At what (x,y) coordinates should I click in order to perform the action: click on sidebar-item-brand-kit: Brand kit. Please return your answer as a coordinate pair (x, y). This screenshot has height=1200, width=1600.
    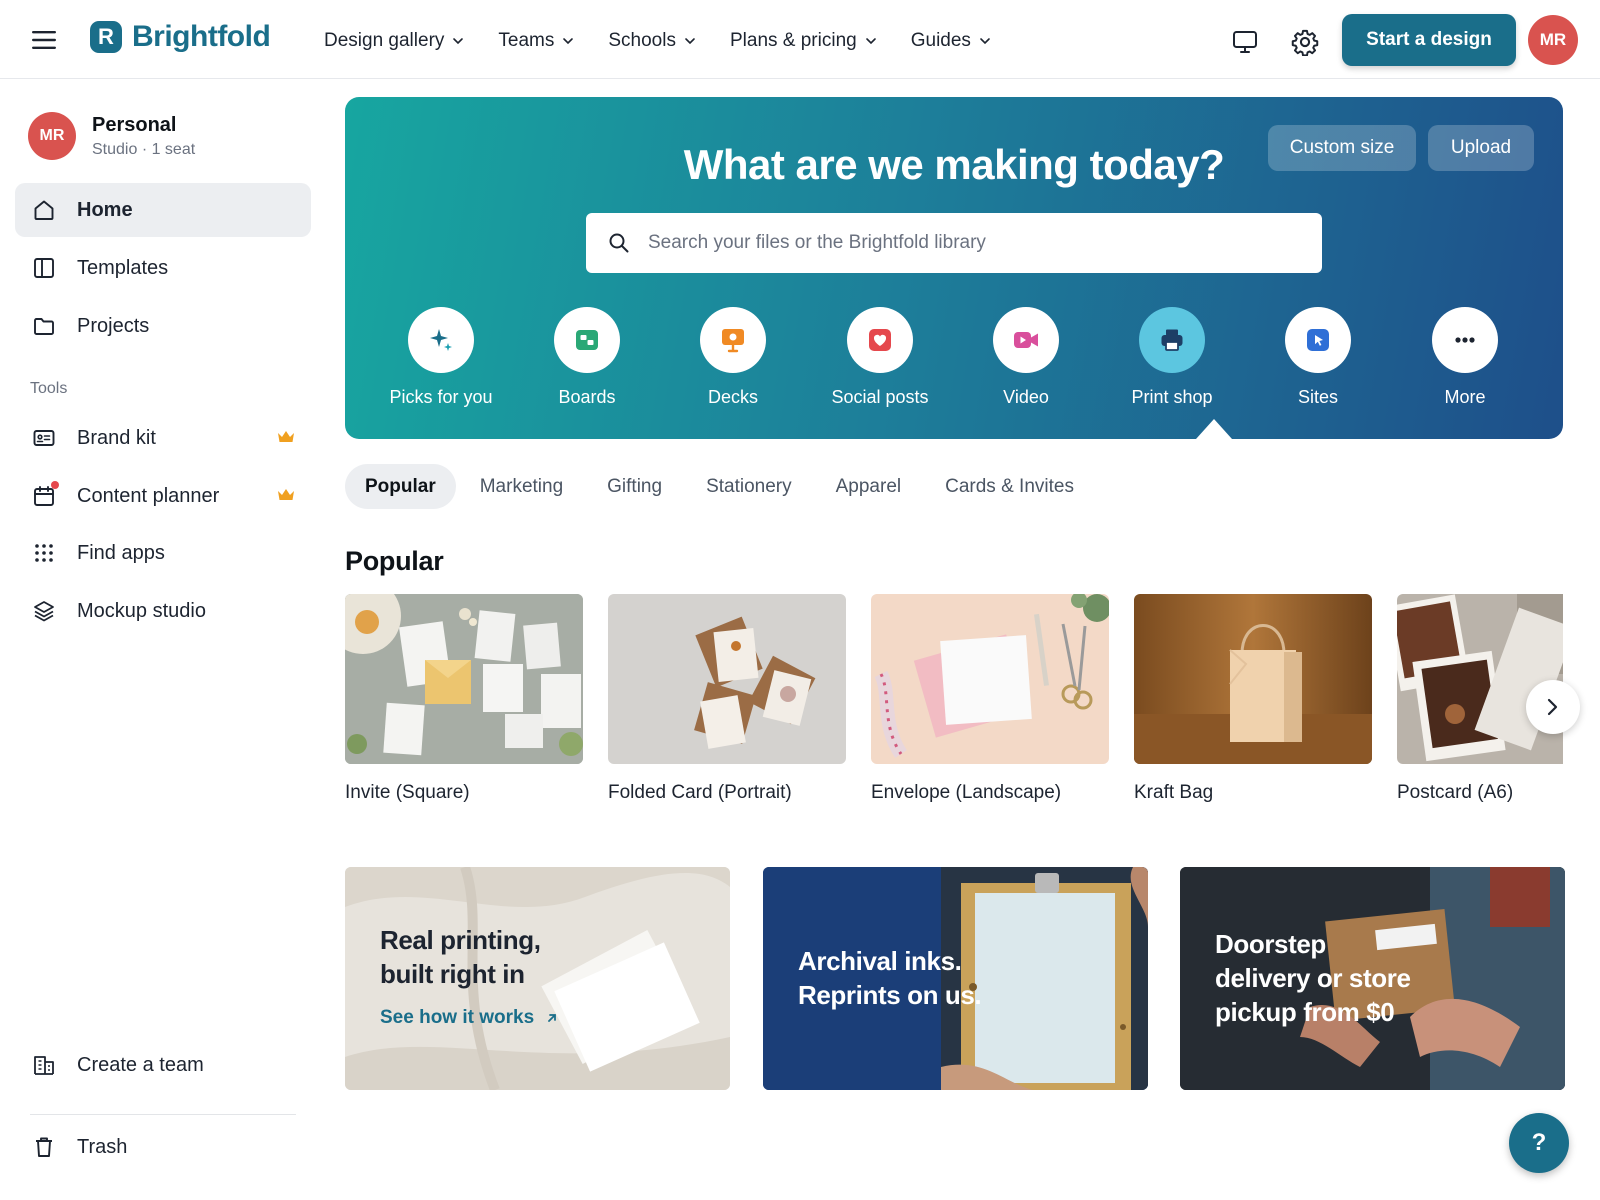
    Looking at the image, I should click on (163, 438).